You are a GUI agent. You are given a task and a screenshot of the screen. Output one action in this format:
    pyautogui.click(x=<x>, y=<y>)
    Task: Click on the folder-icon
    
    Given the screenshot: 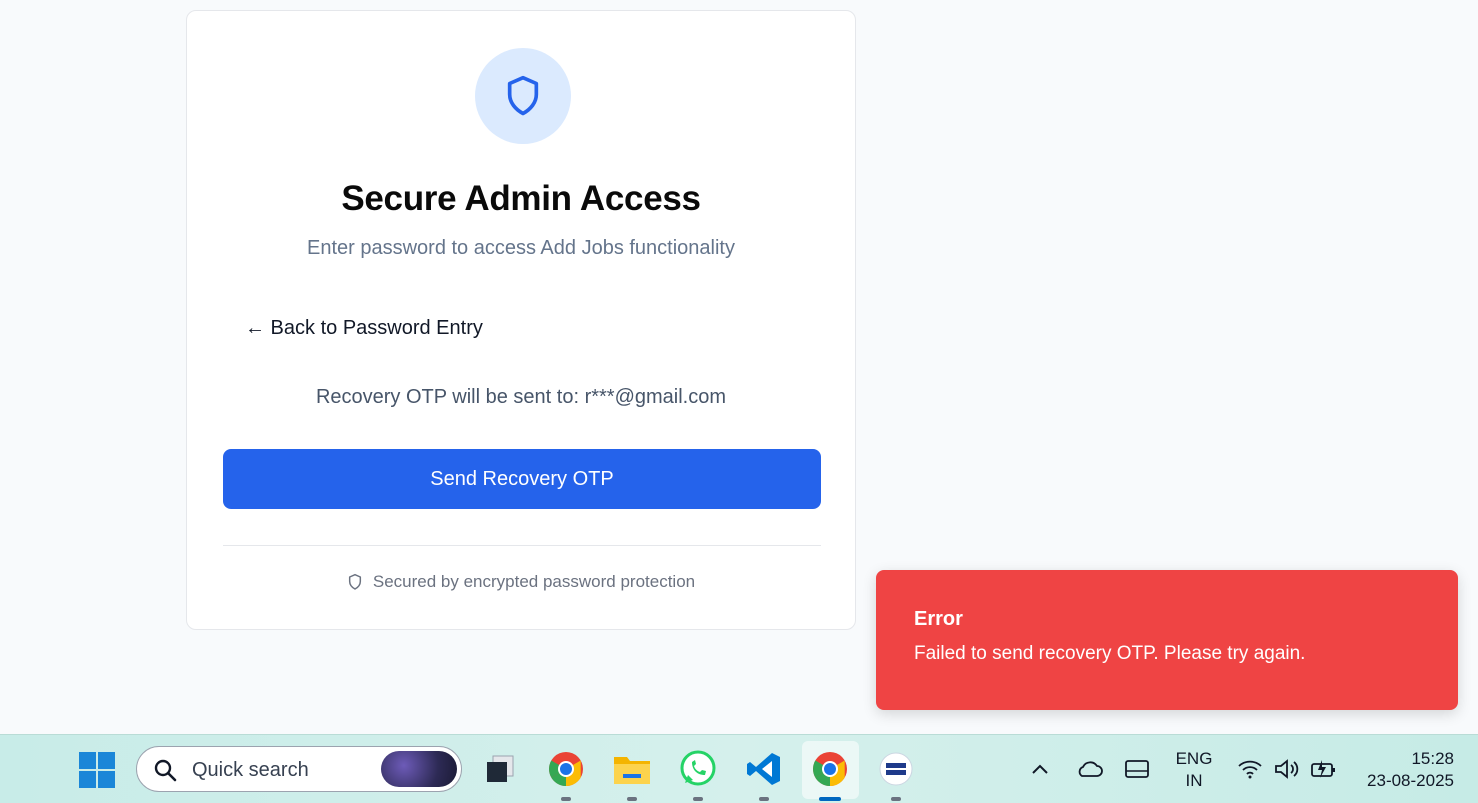 What is the action you would take?
    pyautogui.click(x=632, y=770)
    